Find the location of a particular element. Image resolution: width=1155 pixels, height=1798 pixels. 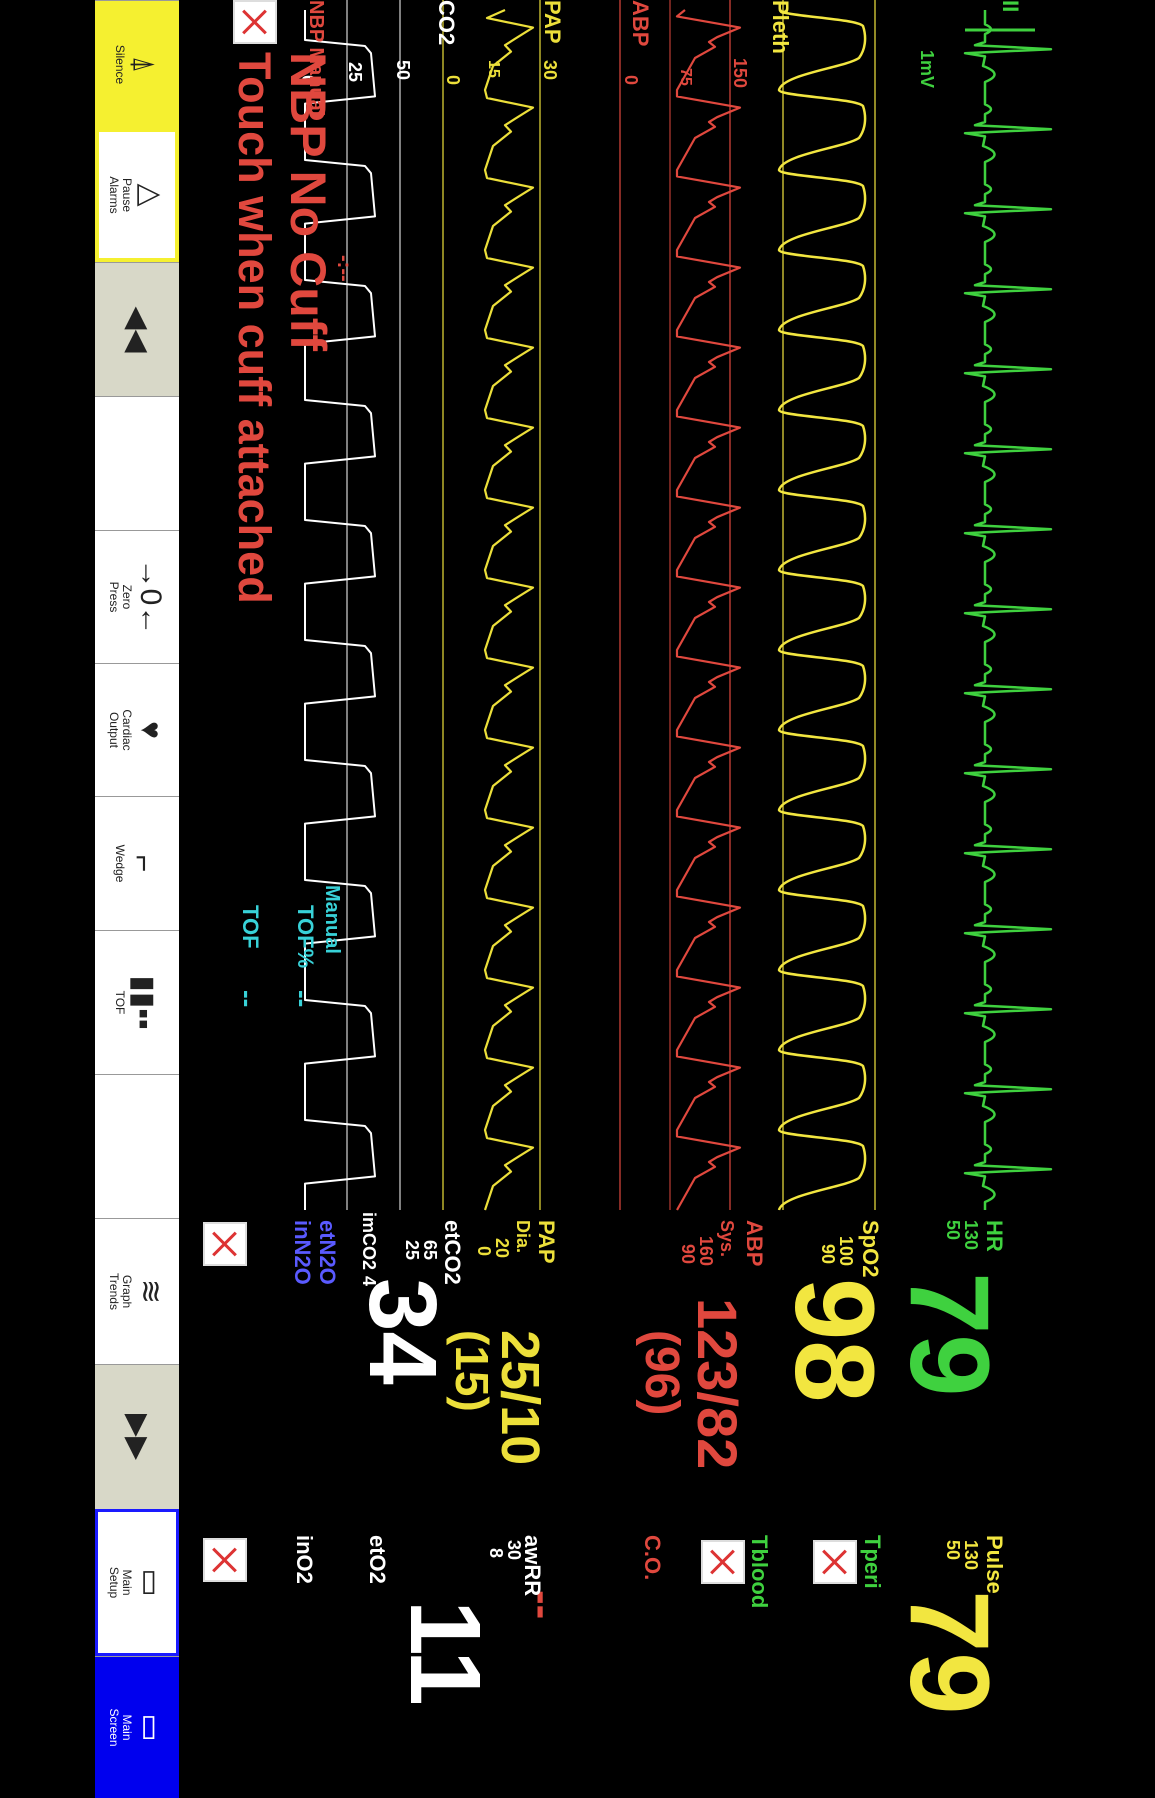

pap-waveform is located at coordinates (509, 609).